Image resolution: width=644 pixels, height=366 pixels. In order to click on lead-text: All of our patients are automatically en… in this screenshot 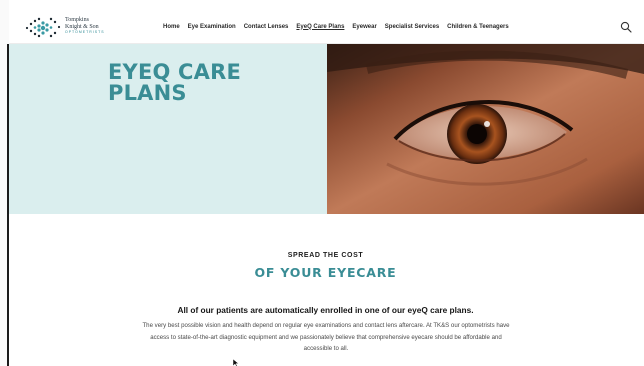, I will do `click(325, 310)`.